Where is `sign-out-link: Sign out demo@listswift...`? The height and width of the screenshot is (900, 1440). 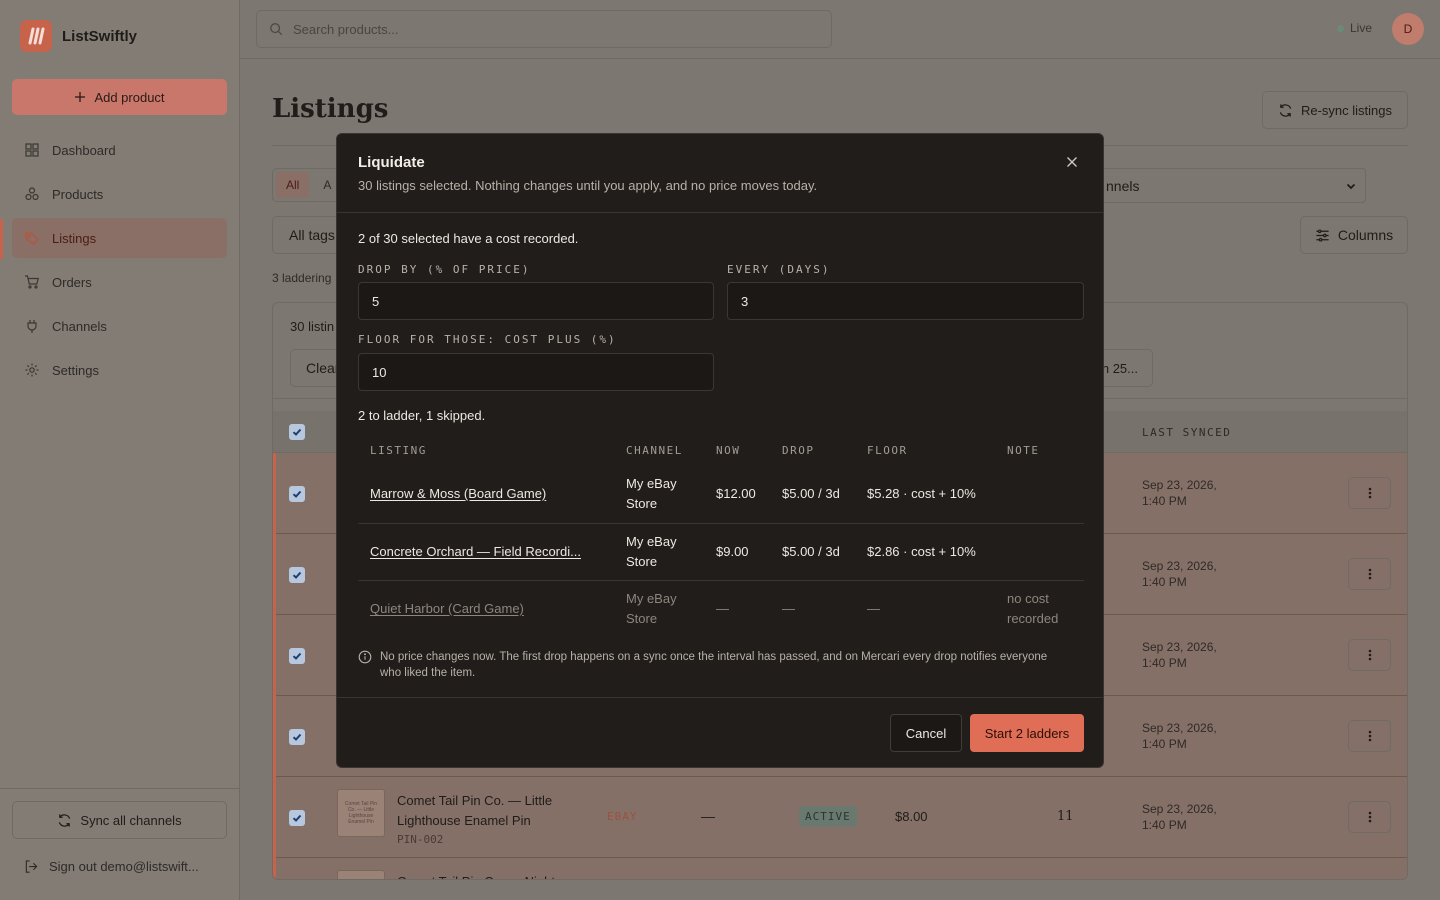 sign-out-link: Sign out demo@listswift... is located at coordinates (124, 866).